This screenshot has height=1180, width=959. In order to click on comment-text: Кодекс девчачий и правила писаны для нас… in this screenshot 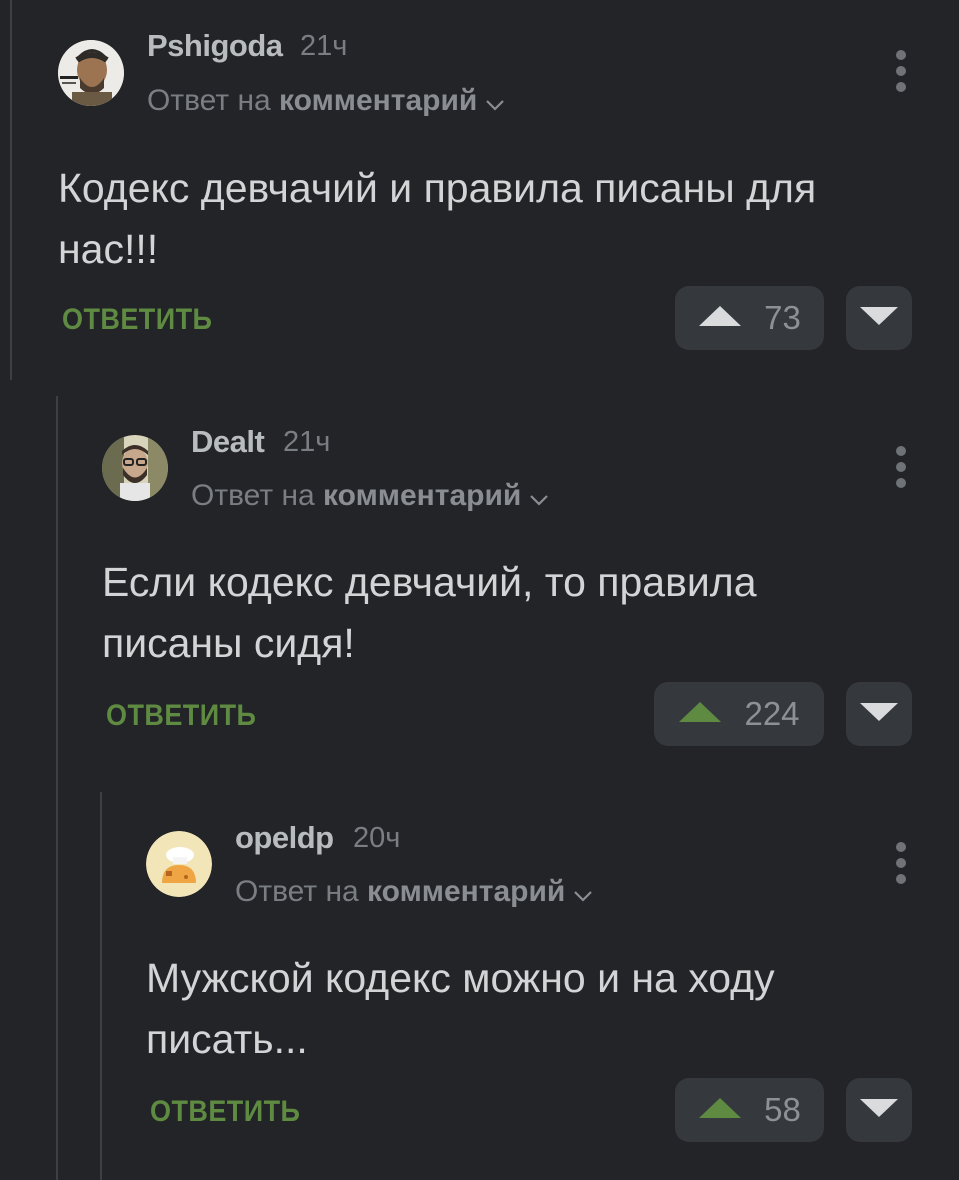, I will do `click(437, 218)`.